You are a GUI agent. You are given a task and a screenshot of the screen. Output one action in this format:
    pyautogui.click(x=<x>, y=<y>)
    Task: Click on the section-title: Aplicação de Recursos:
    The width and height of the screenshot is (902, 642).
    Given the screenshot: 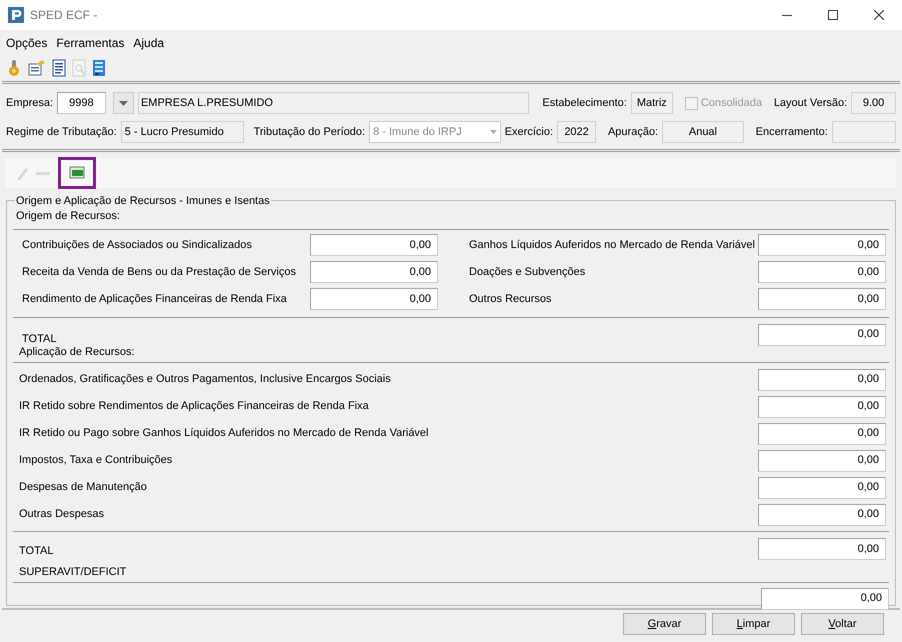 What is the action you would take?
    pyautogui.click(x=77, y=352)
    